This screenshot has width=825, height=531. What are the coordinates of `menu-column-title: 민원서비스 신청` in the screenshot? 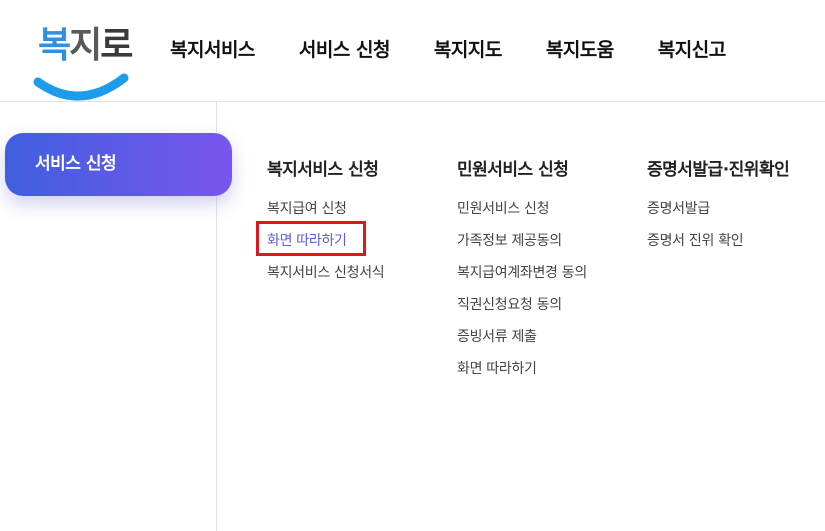 It's located at (513, 170).